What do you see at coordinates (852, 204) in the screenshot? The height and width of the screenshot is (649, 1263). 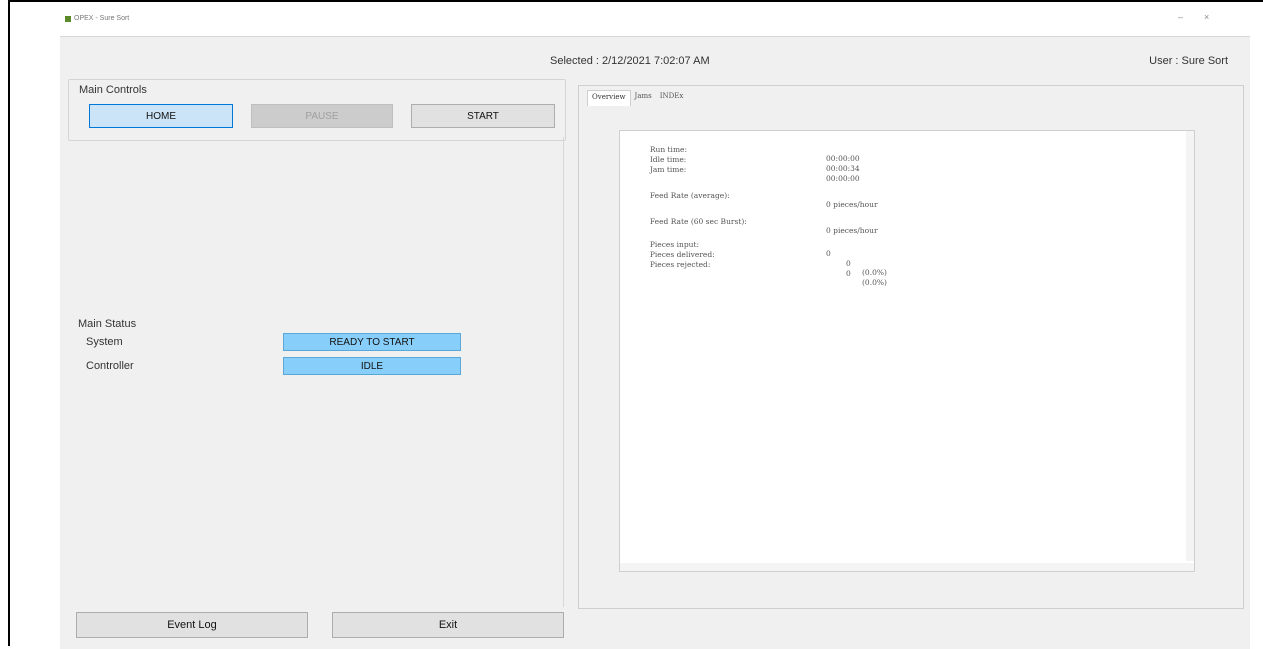 I see `feed-rate-average-value: 0 pieces/hour` at bounding box center [852, 204].